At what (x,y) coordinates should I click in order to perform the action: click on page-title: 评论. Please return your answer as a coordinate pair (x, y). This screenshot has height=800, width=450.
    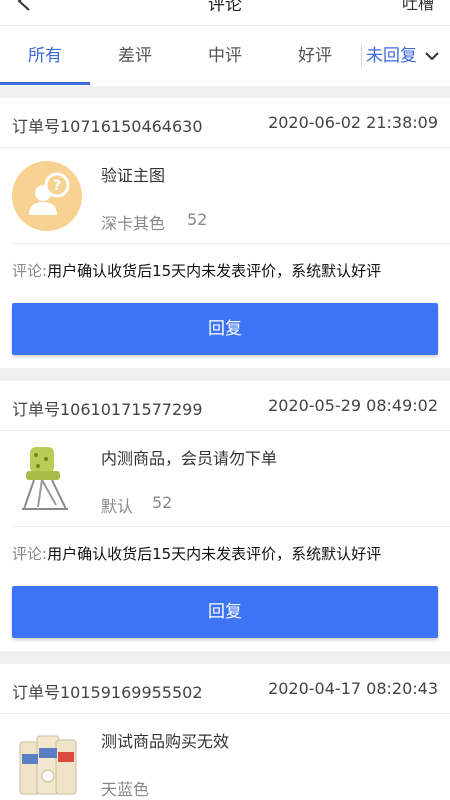
    Looking at the image, I should click on (225, 7).